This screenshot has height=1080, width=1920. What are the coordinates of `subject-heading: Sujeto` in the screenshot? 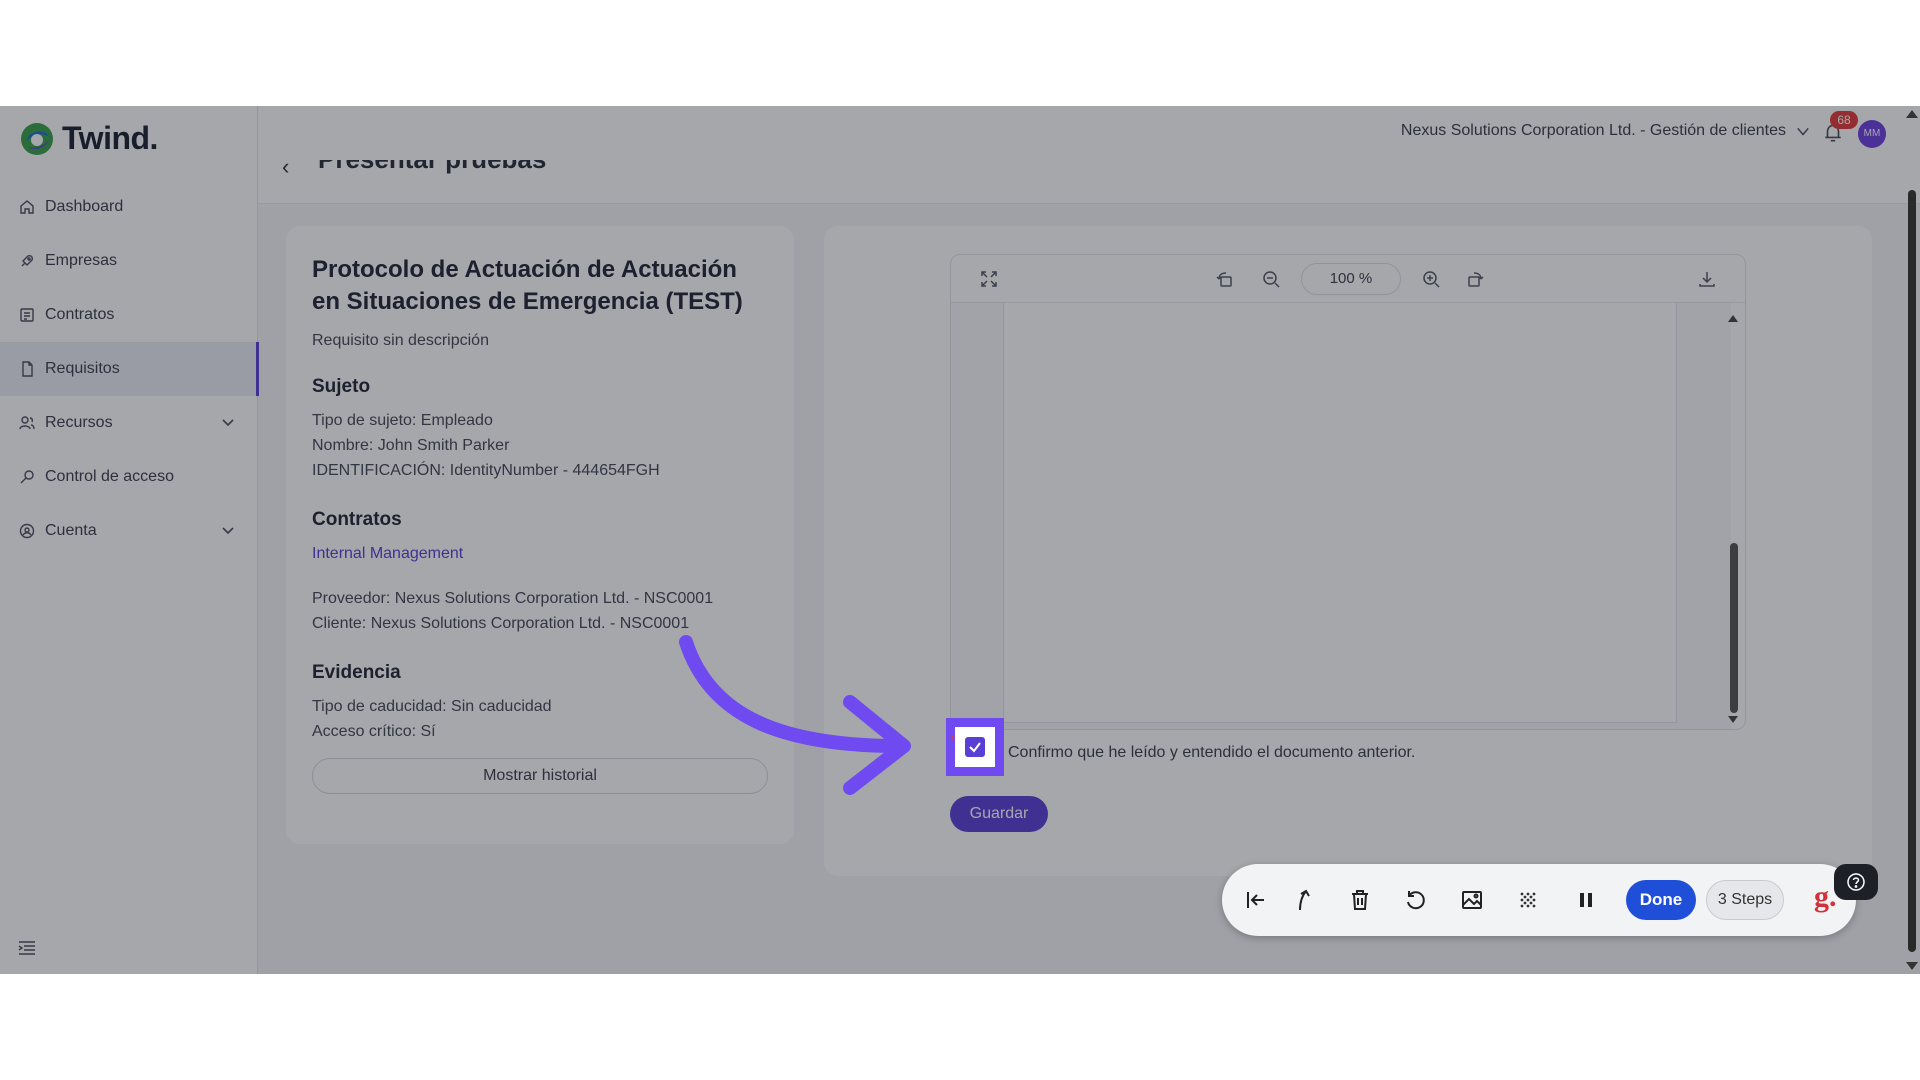 It's located at (341, 386).